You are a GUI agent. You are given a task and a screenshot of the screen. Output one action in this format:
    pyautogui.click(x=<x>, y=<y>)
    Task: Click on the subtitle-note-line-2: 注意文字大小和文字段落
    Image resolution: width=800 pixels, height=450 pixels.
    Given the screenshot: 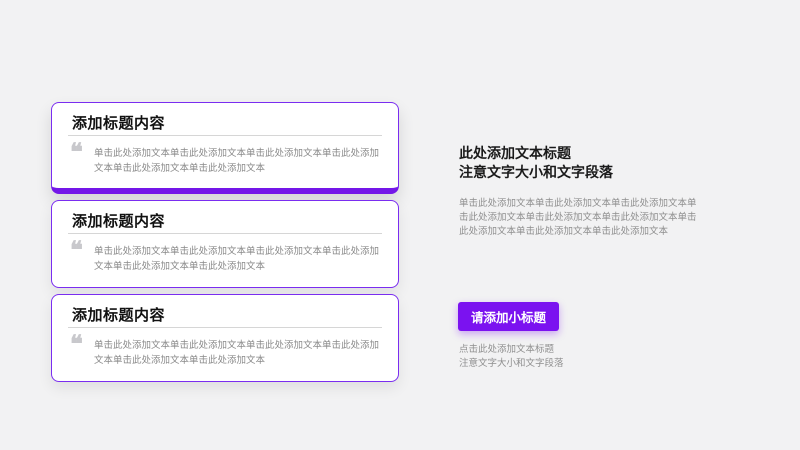 What is the action you would take?
    pyautogui.click(x=511, y=363)
    